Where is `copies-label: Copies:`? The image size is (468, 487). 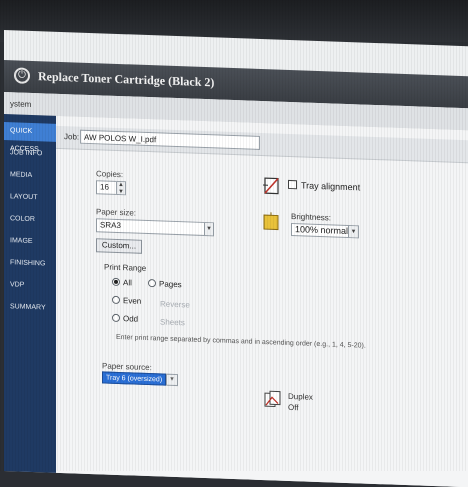 copies-label: Copies: is located at coordinates (109, 174).